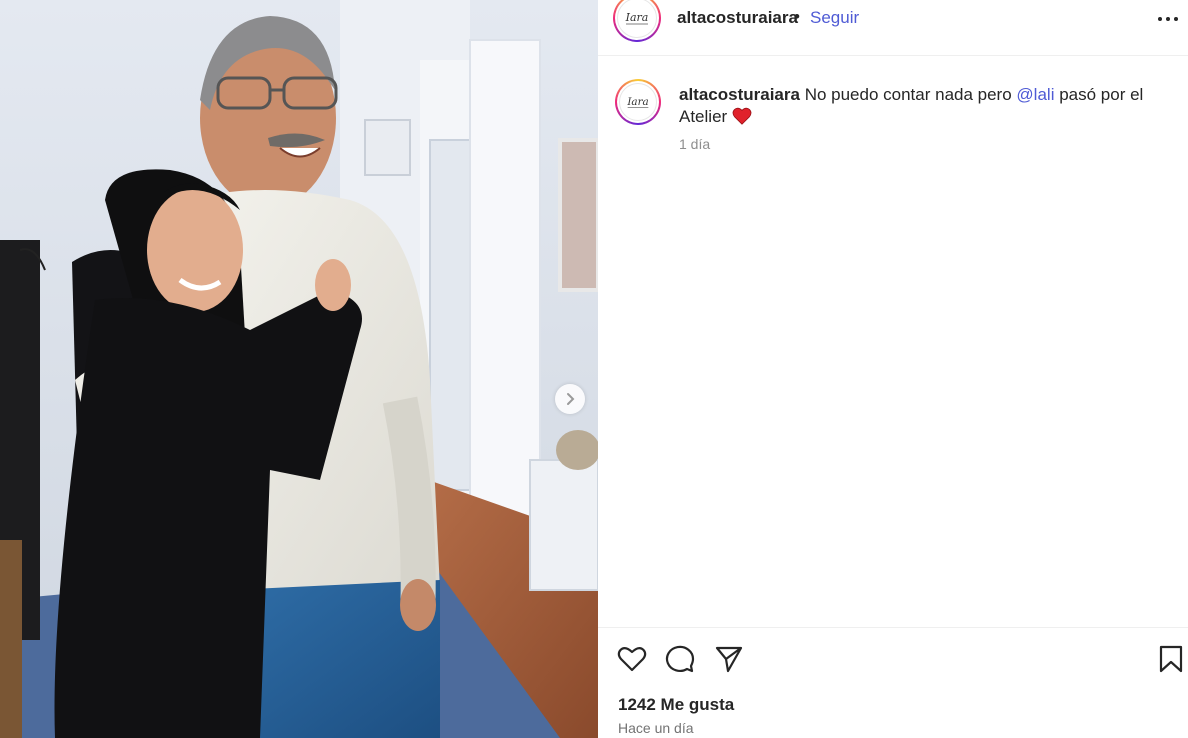 The height and width of the screenshot is (738, 1188). What do you see at coordinates (676, 705) in the screenshot?
I see `likes-count: 1242 Me gusta` at bounding box center [676, 705].